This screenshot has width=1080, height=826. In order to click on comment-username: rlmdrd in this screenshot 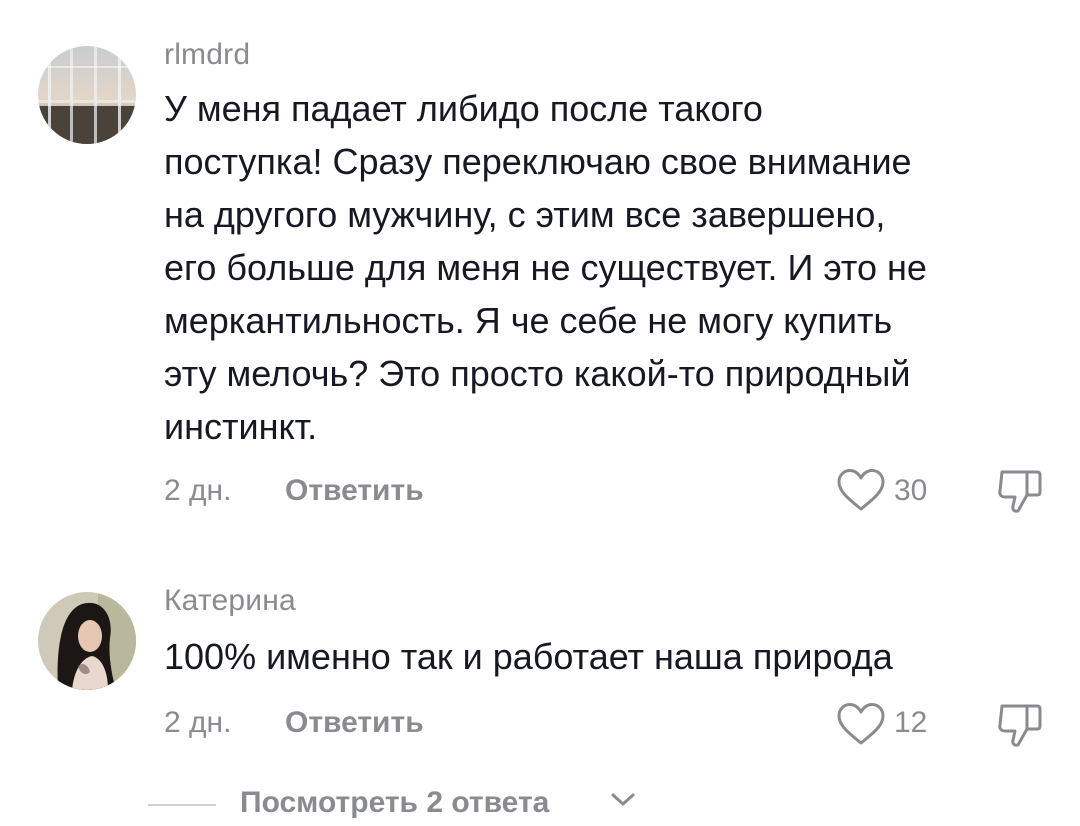, I will do `click(207, 55)`.